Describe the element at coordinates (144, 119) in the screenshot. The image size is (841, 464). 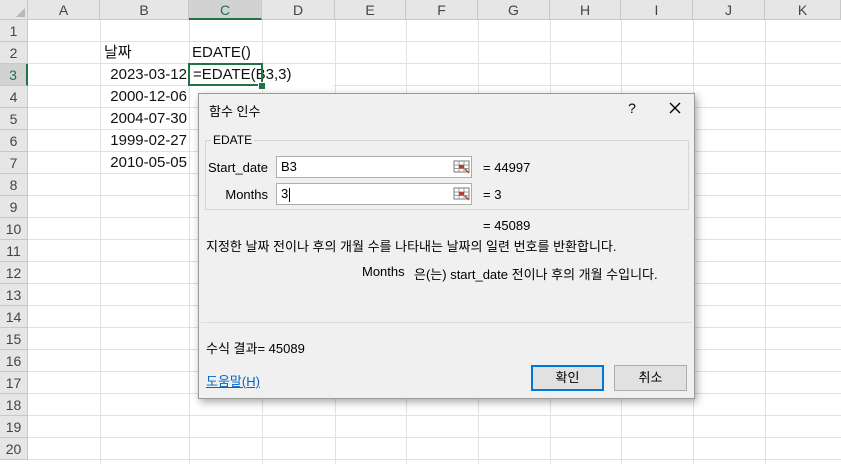
I see `cell-b5: 2004-07-30` at that location.